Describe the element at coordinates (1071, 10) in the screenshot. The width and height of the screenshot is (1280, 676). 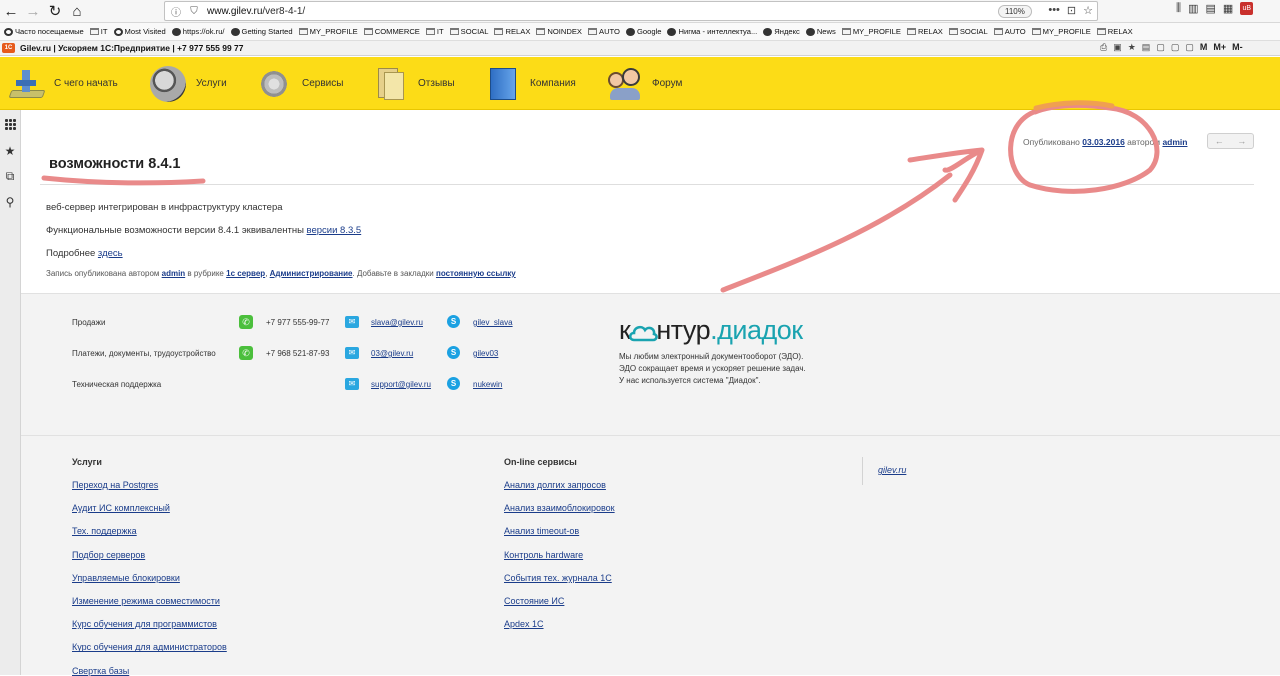
I see `pocket-icon: ⊡` at that location.